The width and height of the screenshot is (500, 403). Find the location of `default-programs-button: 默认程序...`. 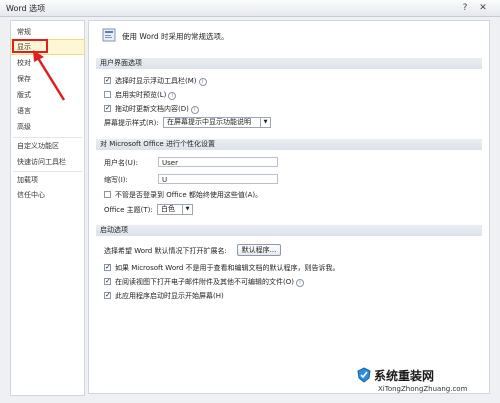

default-programs-button: 默认程序... is located at coordinates (259, 250).